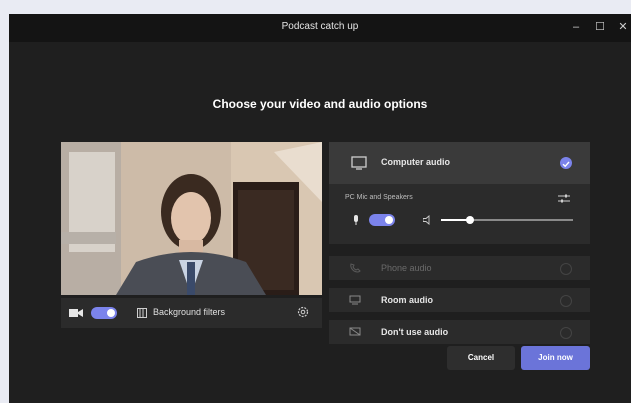  Describe the element at coordinates (379, 197) in the screenshot. I see `device-label: PC Mic and Speakers` at that location.